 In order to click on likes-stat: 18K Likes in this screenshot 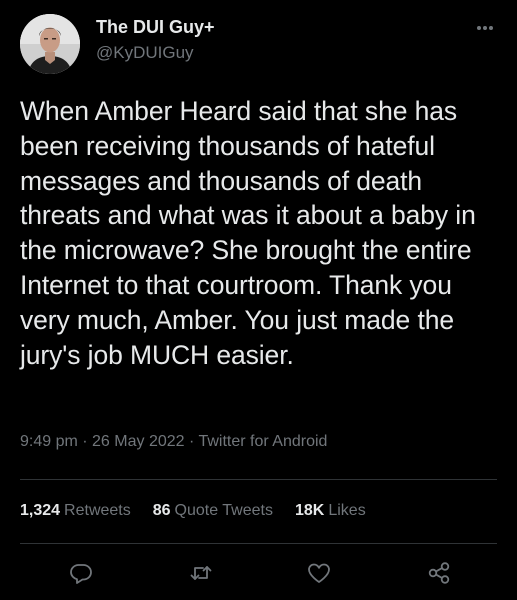, I will do `click(330, 511)`.